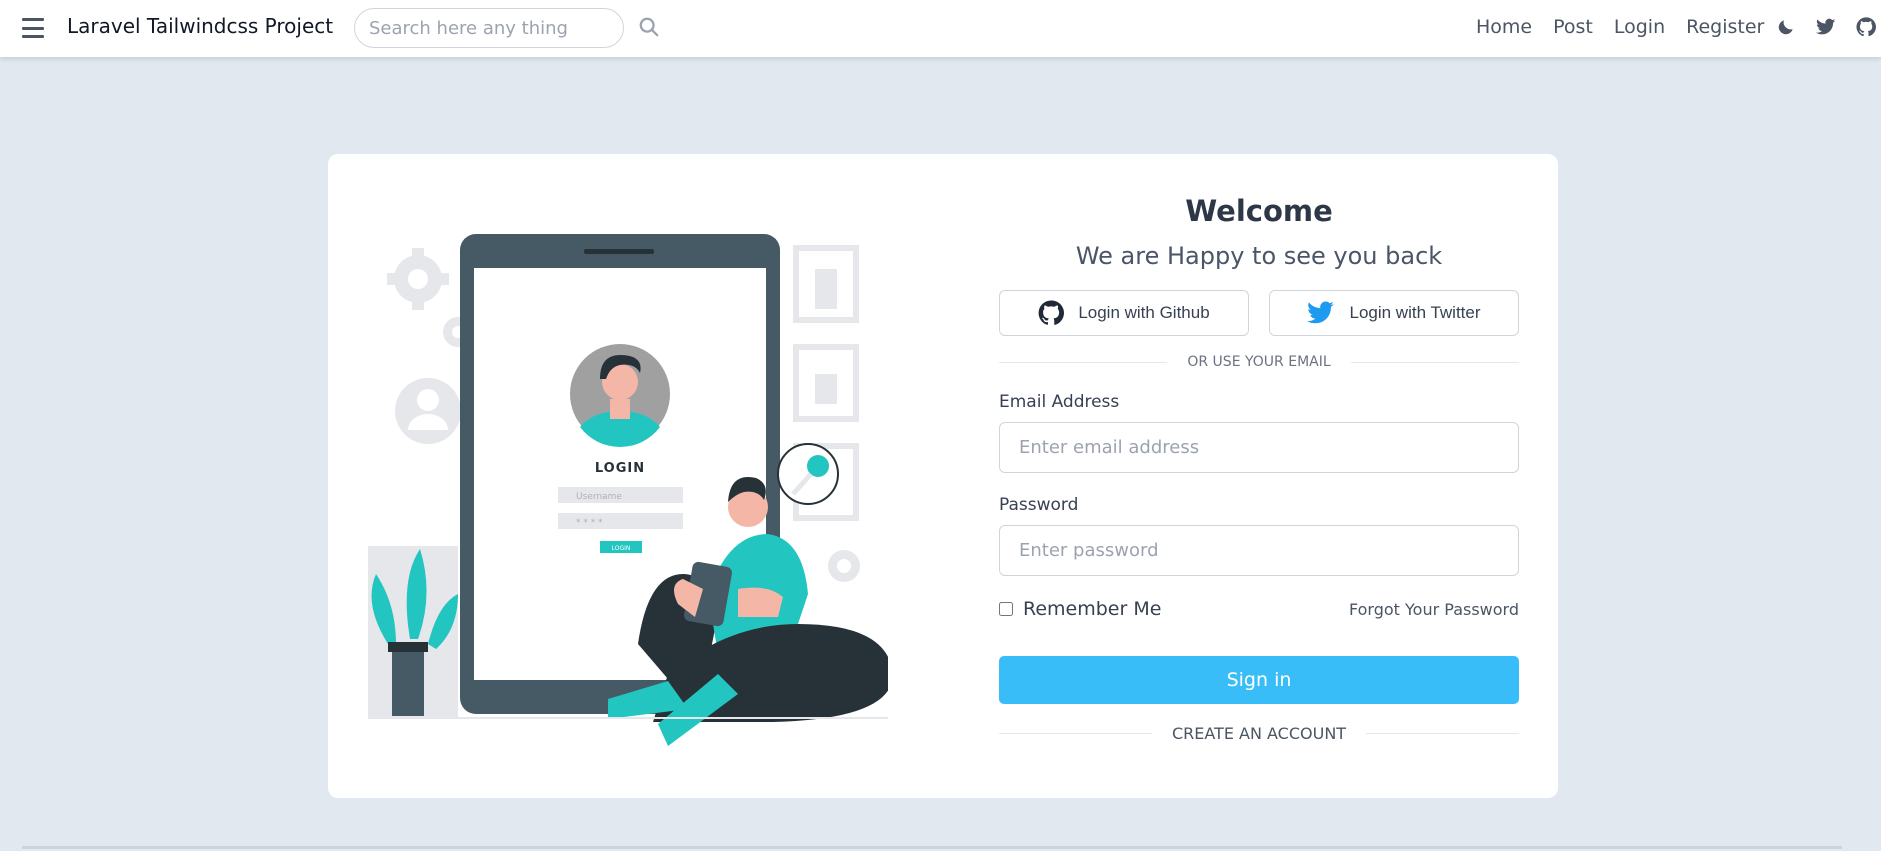 The width and height of the screenshot is (1881, 851). What do you see at coordinates (200, 26) in the screenshot?
I see `brand-title: Laravel Tailwindcss Project` at bounding box center [200, 26].